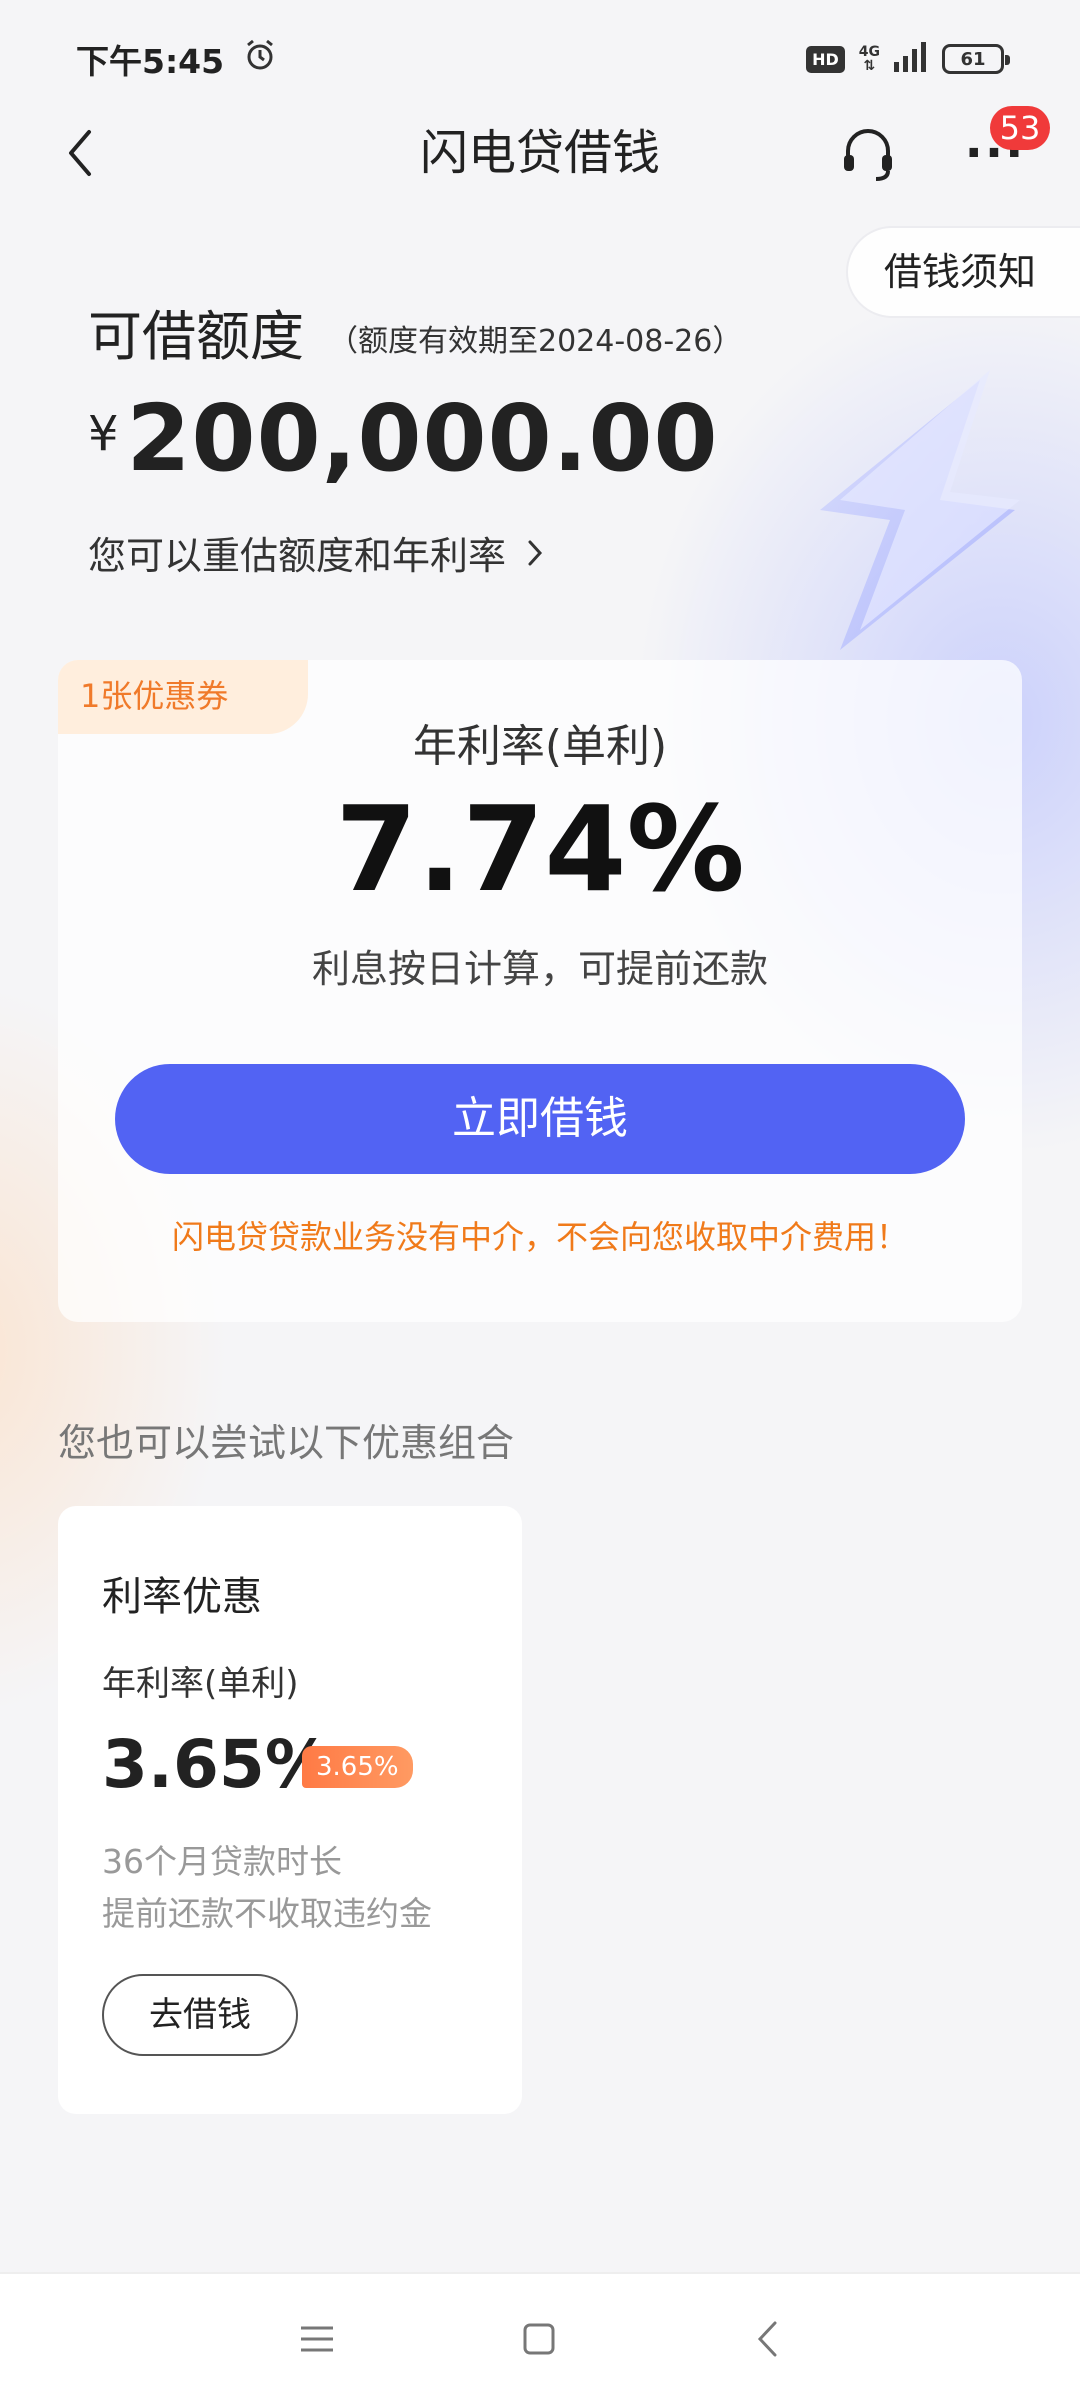 The width and height of the screenshot is (1080, 2400). I want to click on home-button, so click(539, 2339).